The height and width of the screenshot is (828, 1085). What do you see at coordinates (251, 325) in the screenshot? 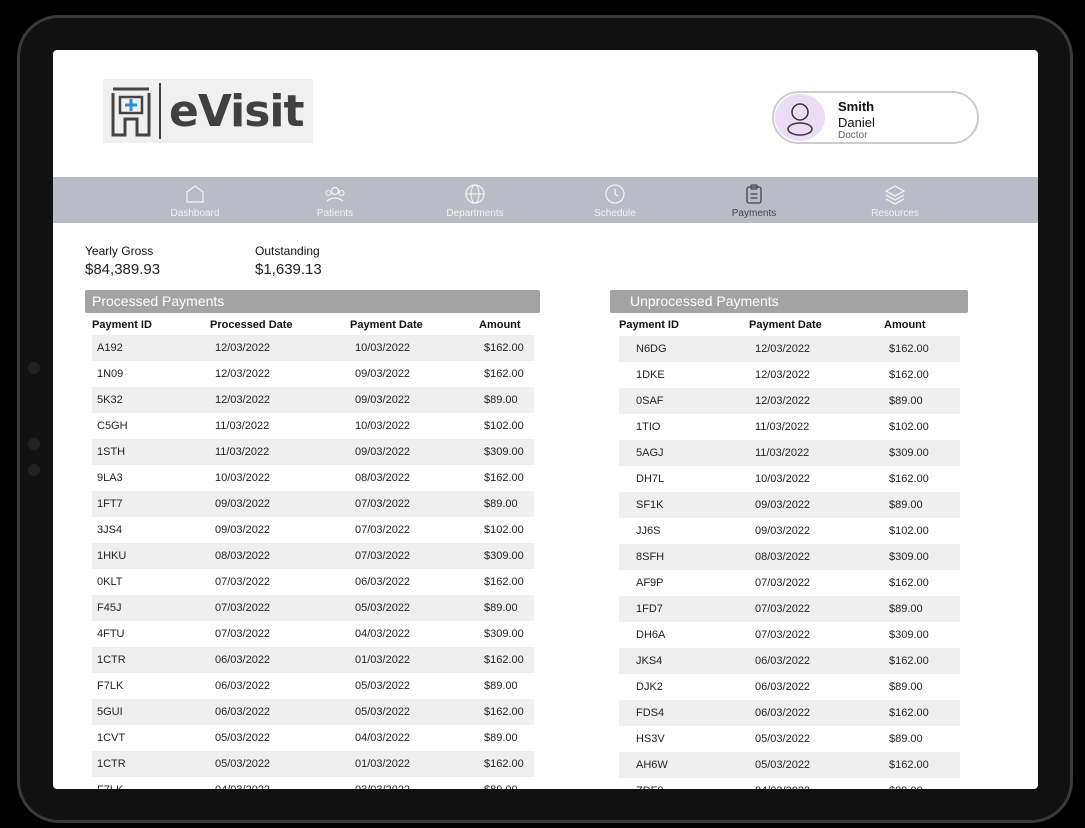
I see `column-header: Processed Date` at bounding box center [251, 325].